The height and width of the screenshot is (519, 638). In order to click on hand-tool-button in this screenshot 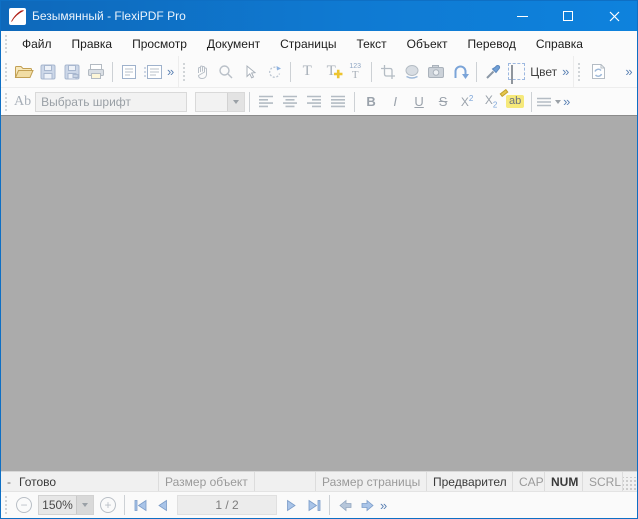, I will do `click(202, 72)`.